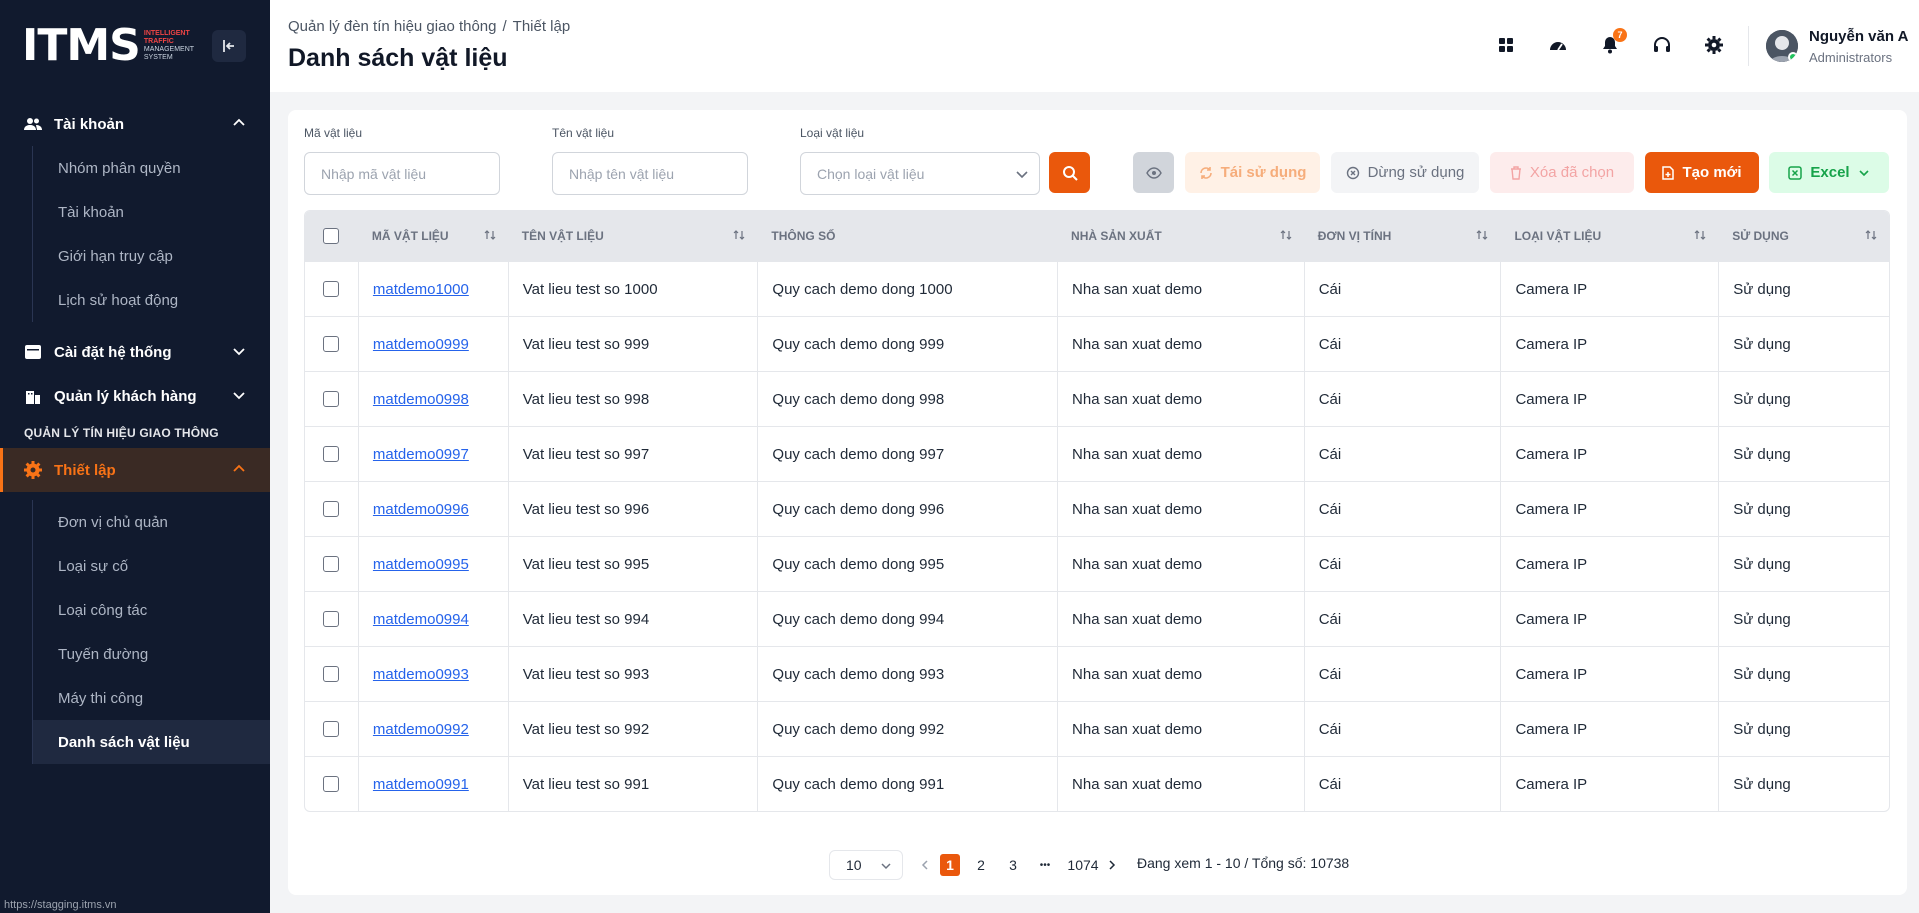  Describe the element at coordinates (1180, 236) in the screenshot. I see `column-header-manufacturer: NHÀ SẢN XUẤT` at that location.